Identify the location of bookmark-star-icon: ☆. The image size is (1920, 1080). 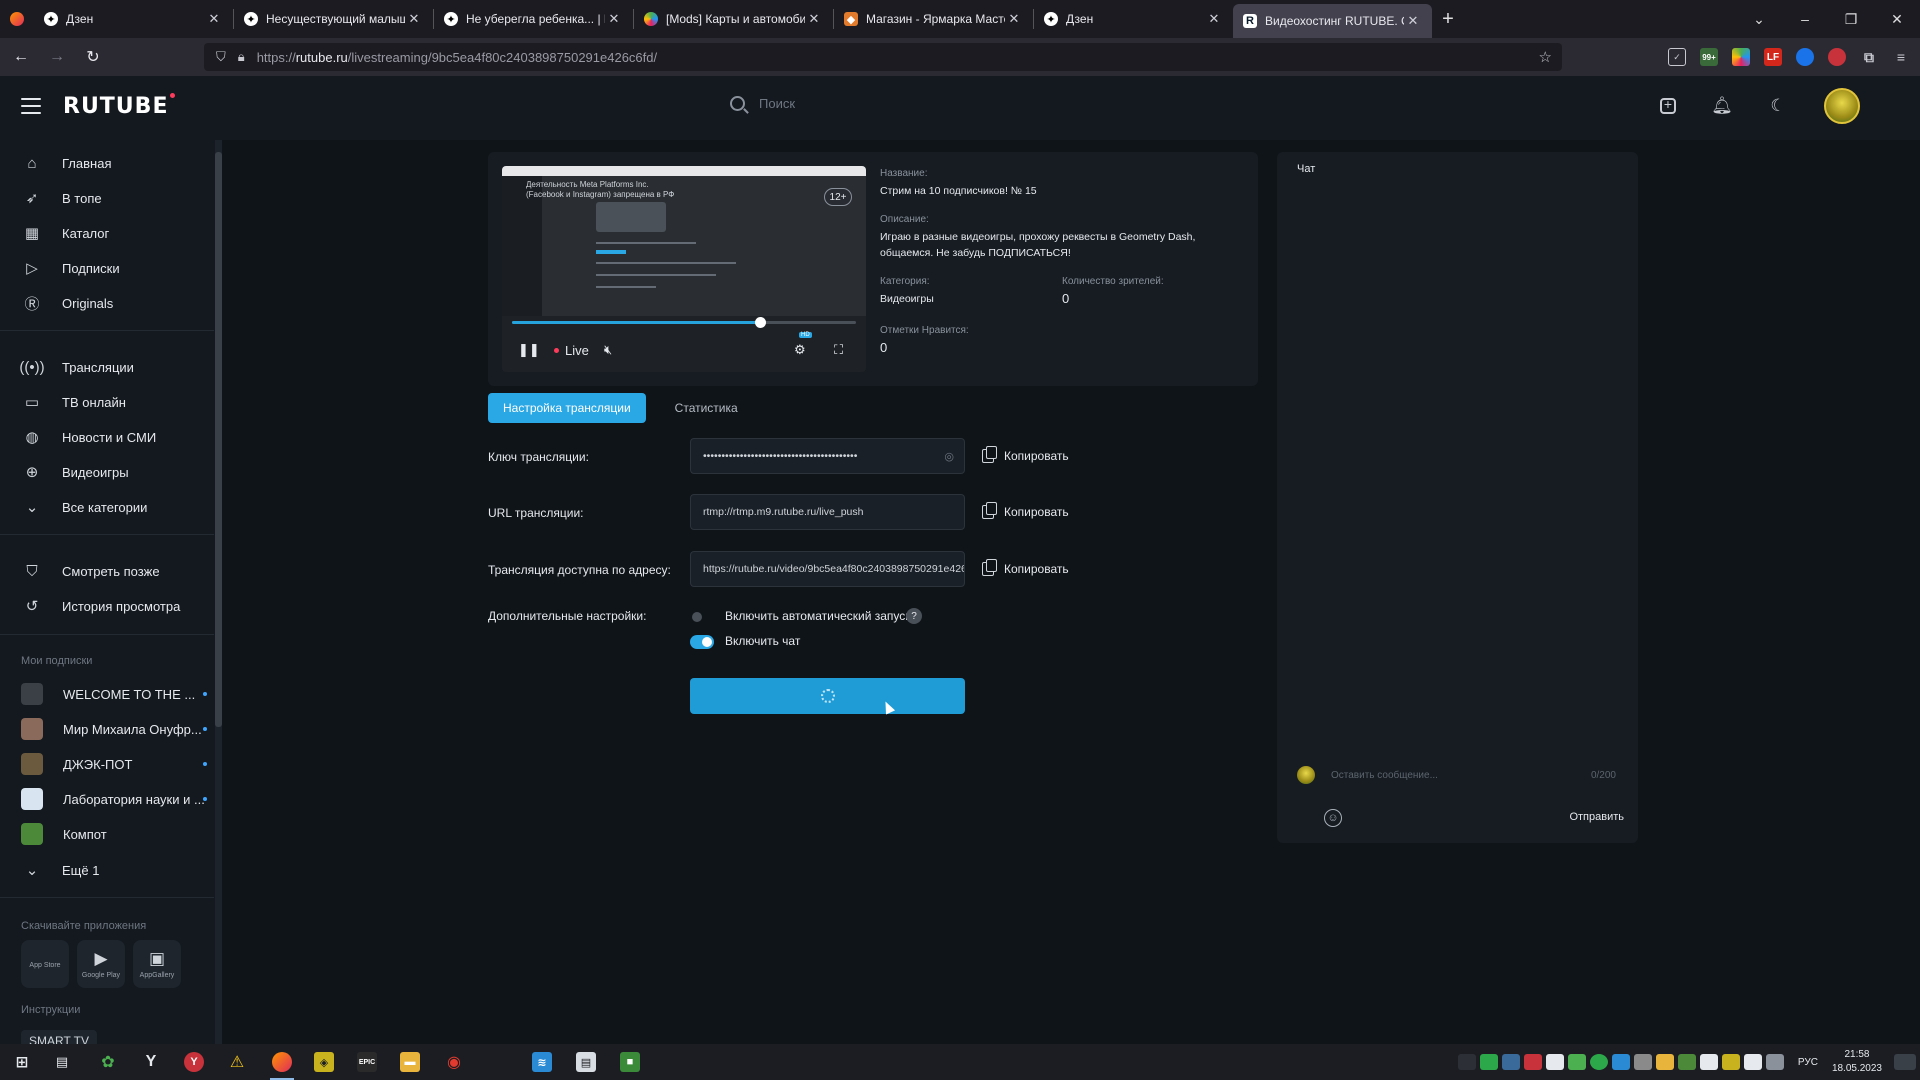
(1545, 57).